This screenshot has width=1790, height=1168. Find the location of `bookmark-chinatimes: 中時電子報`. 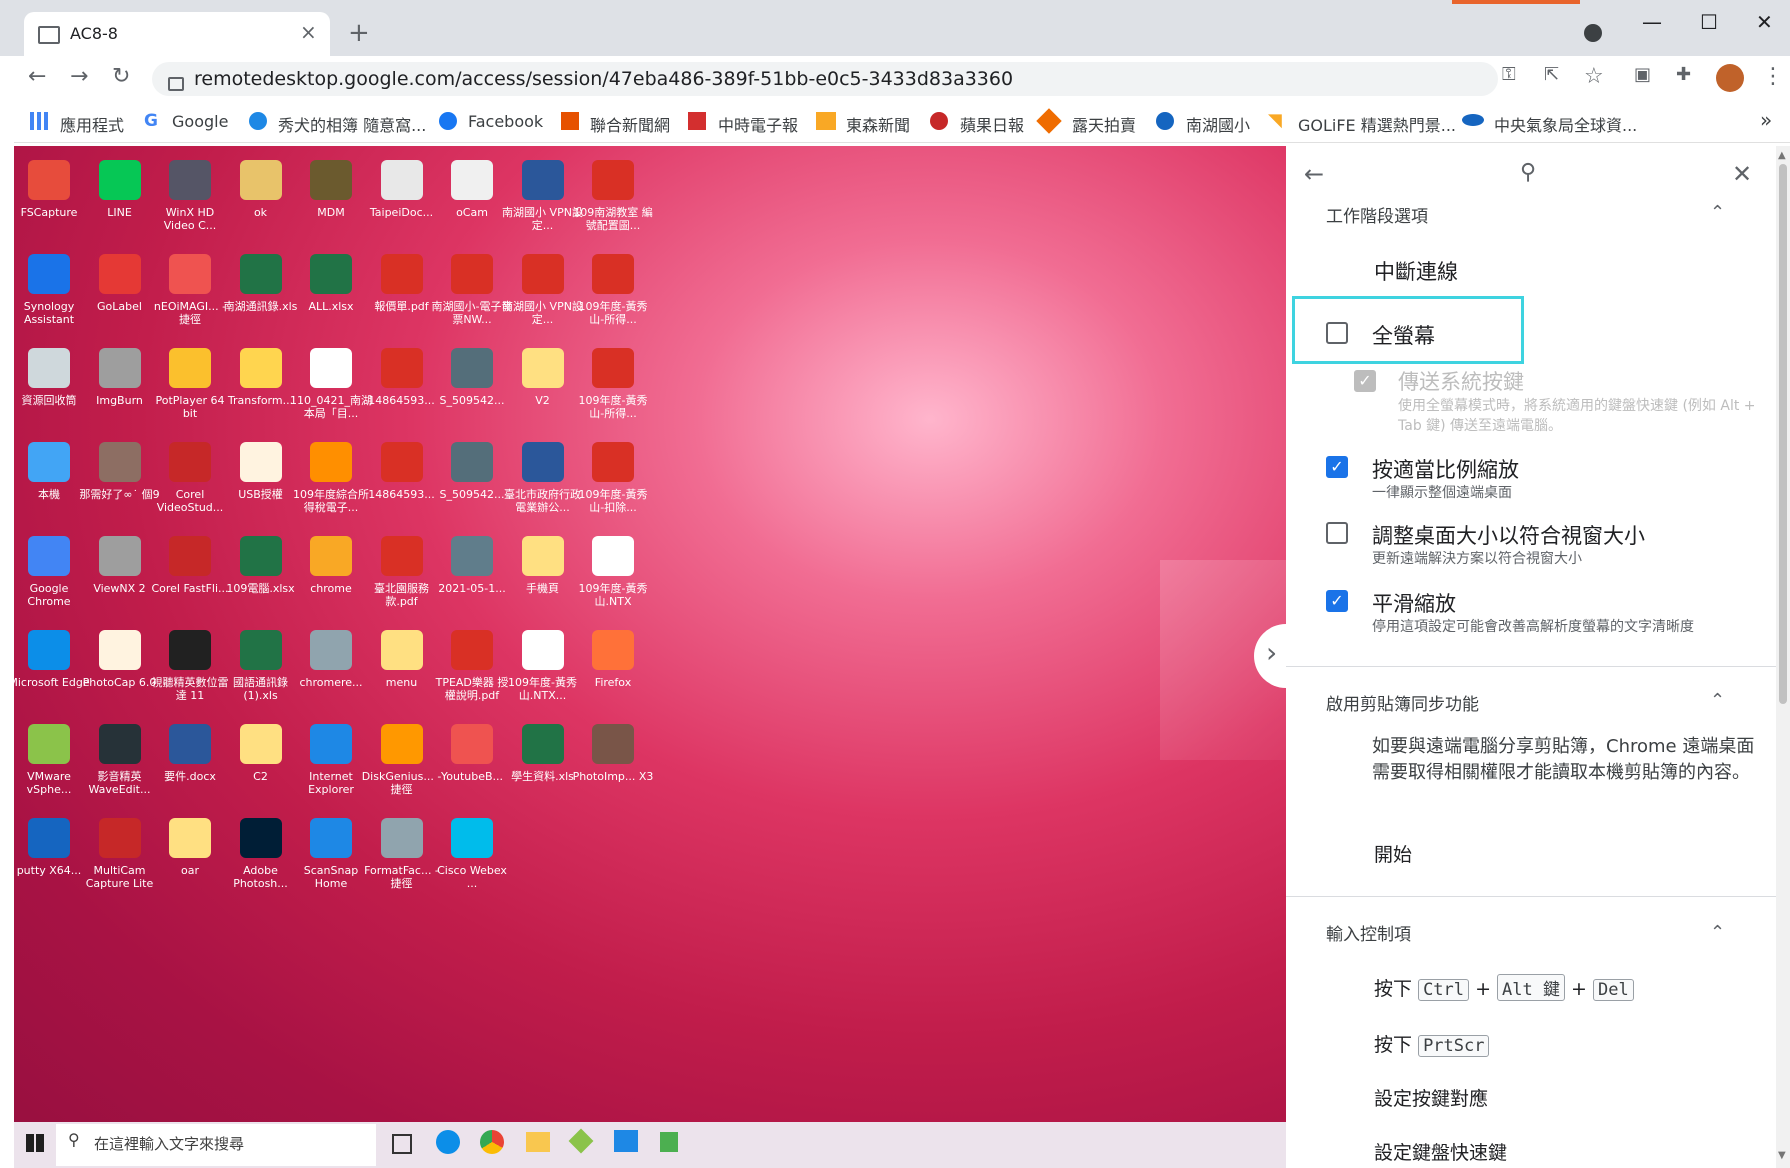

bookmark-chinatimes: 中時電子報 is located at coordinates (758, 124).